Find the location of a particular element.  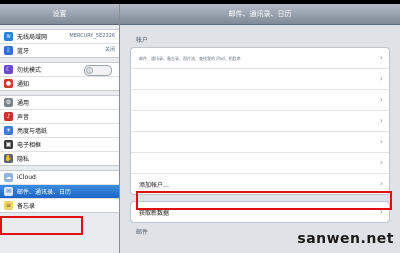

sidebar-item-label: 无线局域网 is located at coordinates (32, 37).